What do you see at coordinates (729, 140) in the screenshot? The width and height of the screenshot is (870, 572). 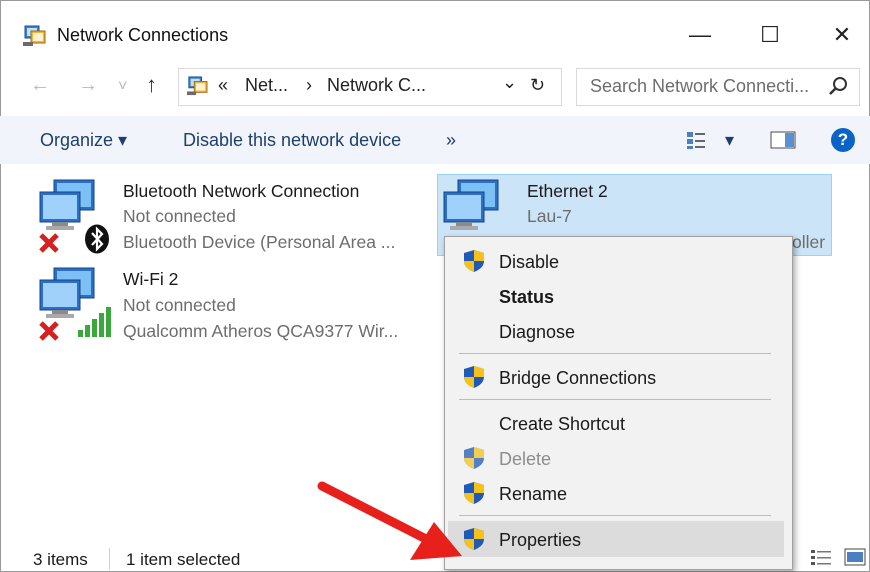 I see `view-options-dropdown: ▾` at bounding box center [729, 140].